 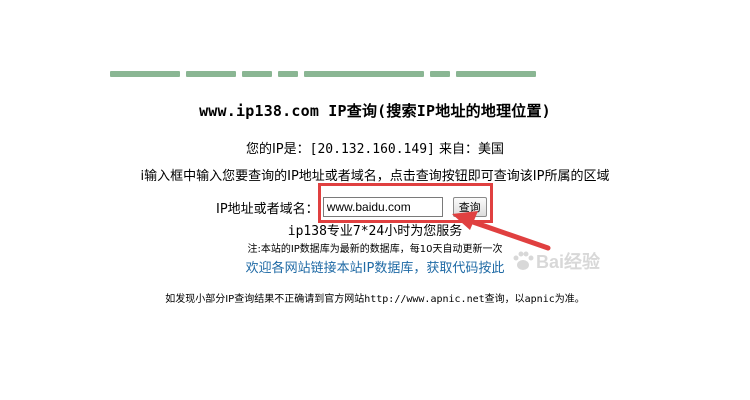 I want to click on ip-label: 您的IP是：, so click(x=277, y=149).